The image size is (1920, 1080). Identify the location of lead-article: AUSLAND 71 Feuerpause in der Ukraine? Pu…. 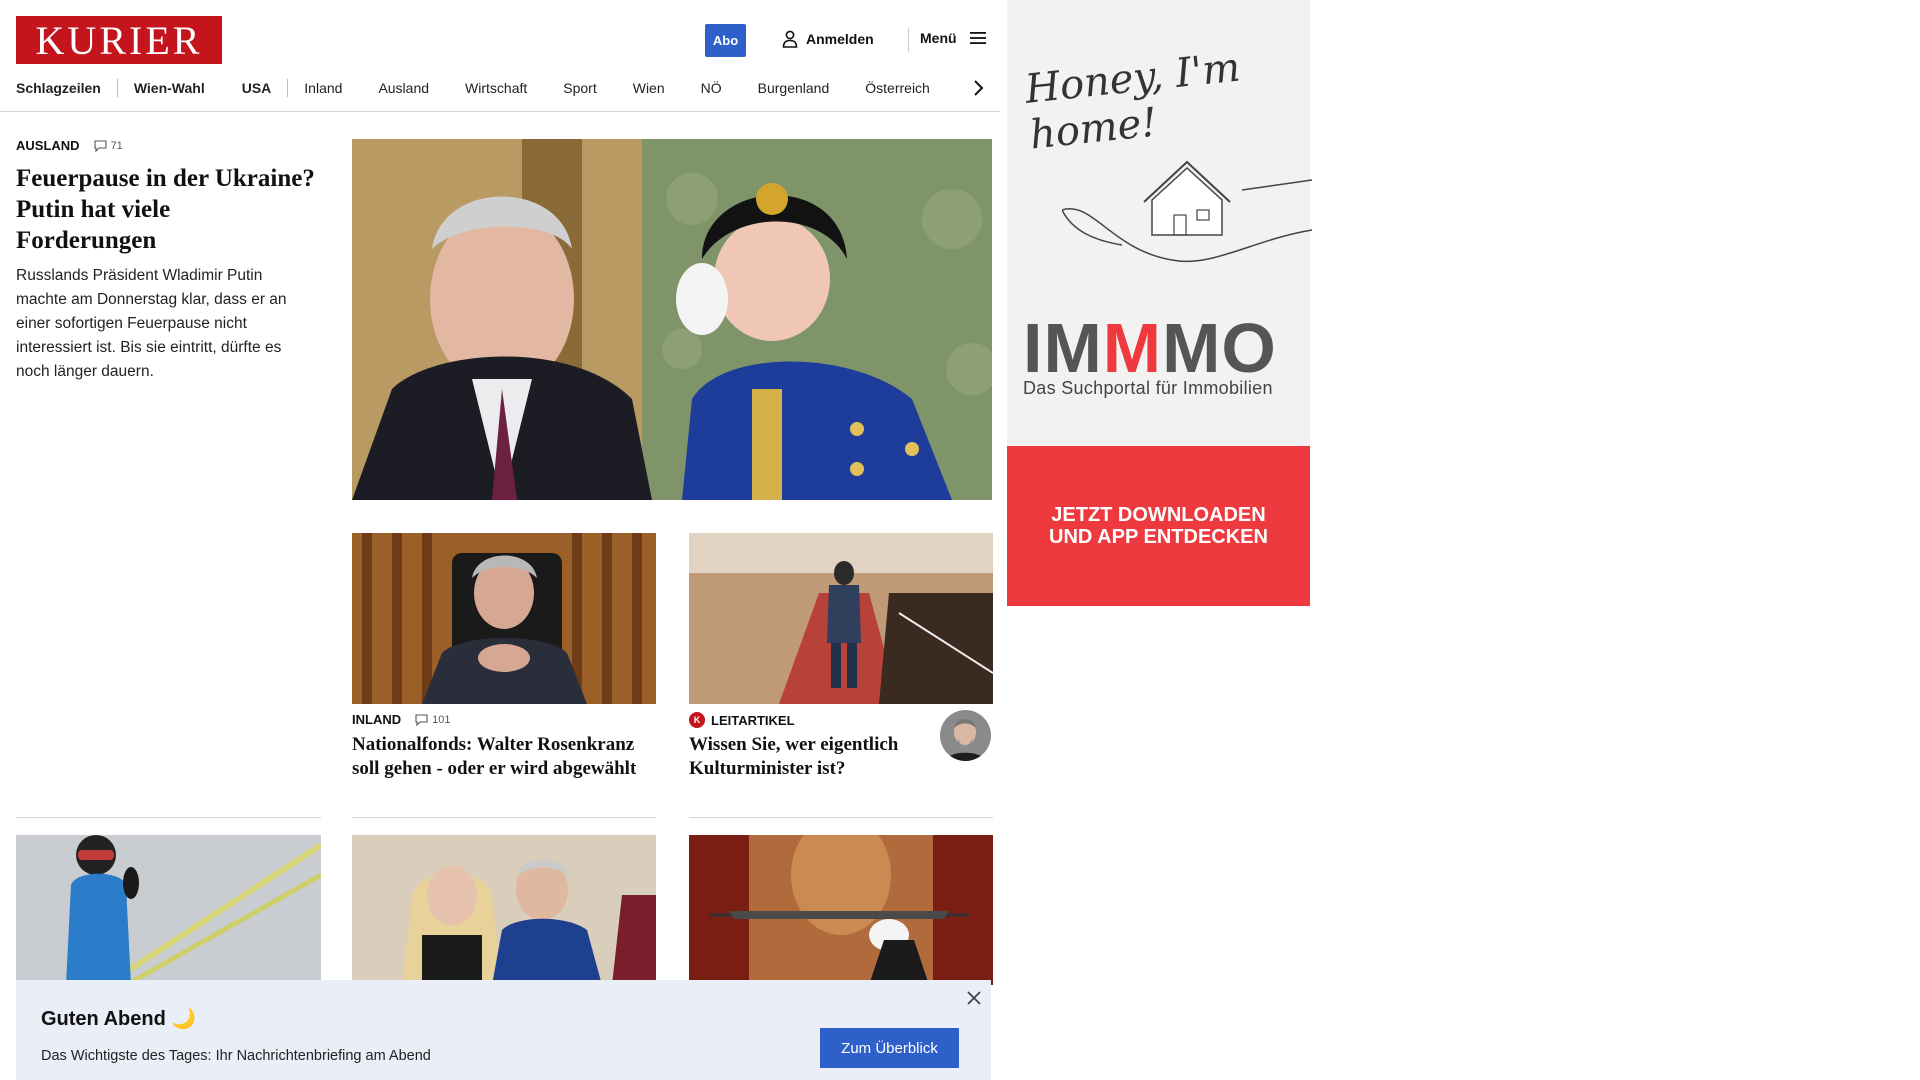
(166, 261).